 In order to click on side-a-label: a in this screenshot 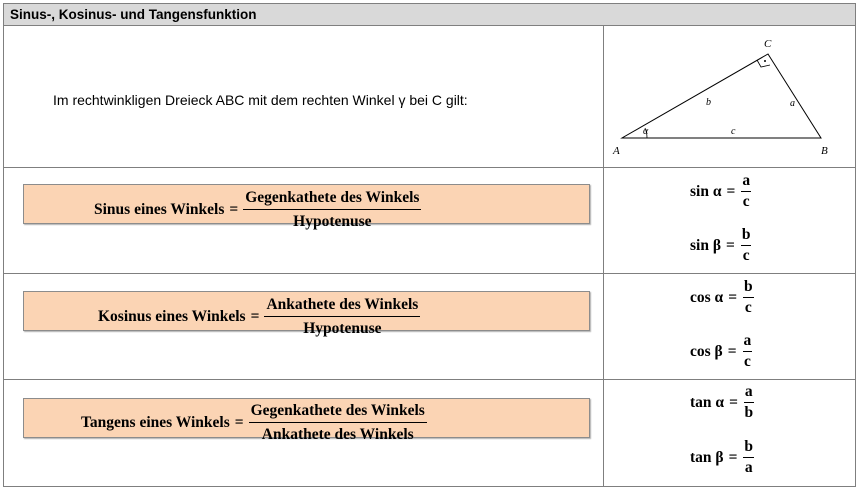, I will do `click(792, 103)`.